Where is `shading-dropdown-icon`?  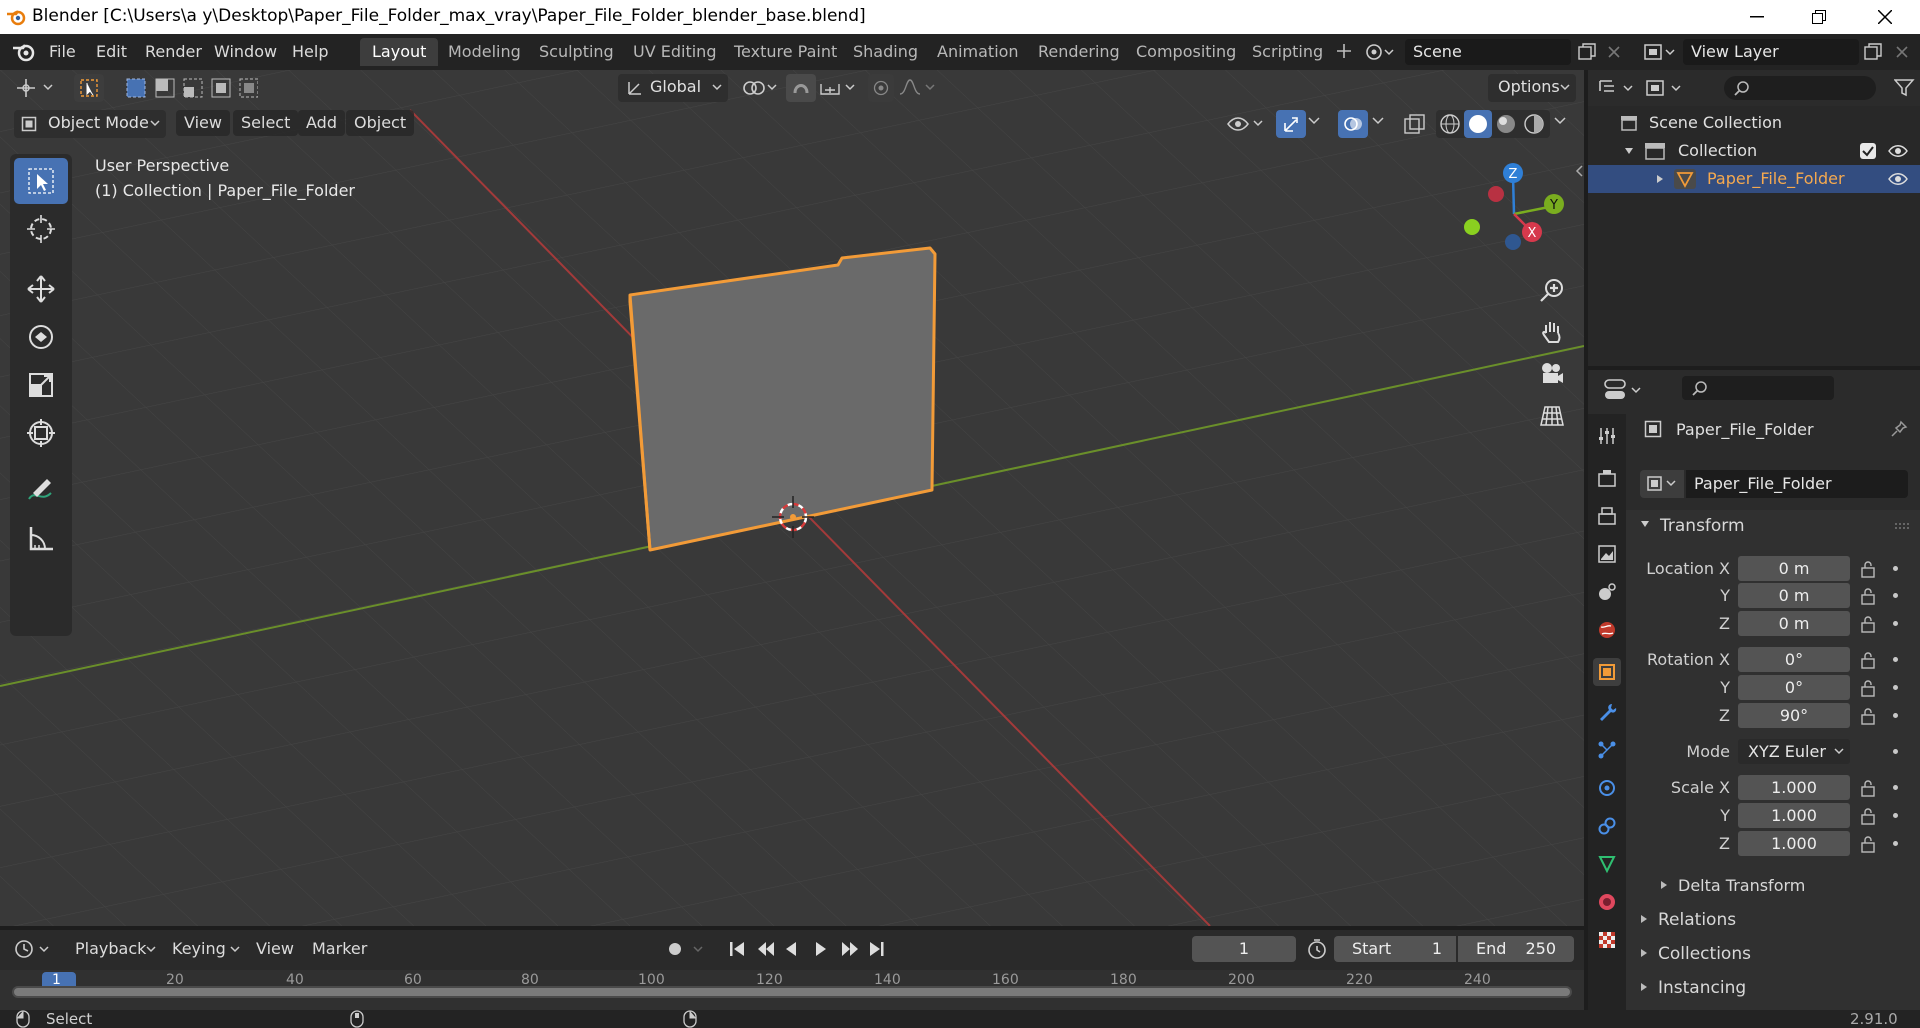 shading-dropdown-icon is located at coordinates (1560, 121).